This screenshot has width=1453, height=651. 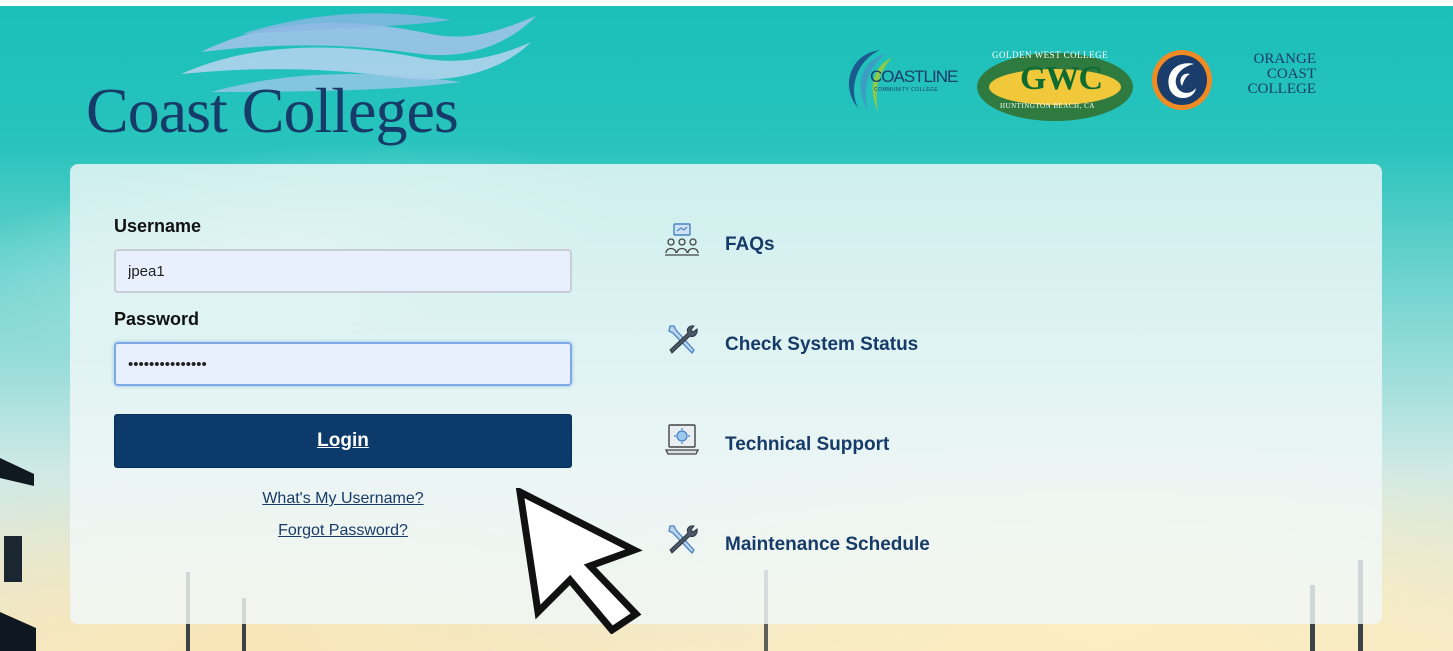 I want to click on password-field: Password, so click(x=344, y=347).